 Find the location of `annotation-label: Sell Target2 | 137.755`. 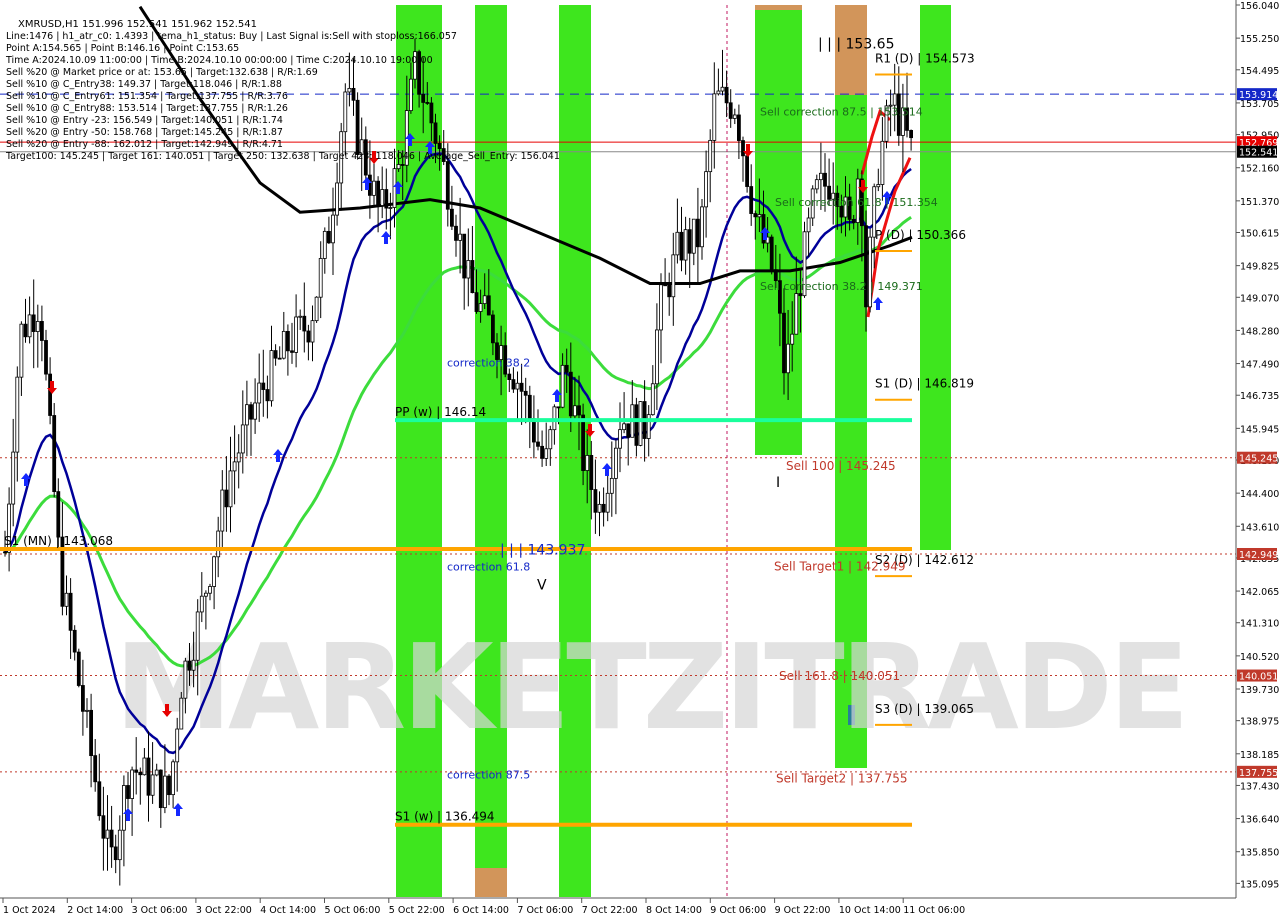

annotation-label: Sell Target2 | 137.755 is located at coordinates (842, 779).